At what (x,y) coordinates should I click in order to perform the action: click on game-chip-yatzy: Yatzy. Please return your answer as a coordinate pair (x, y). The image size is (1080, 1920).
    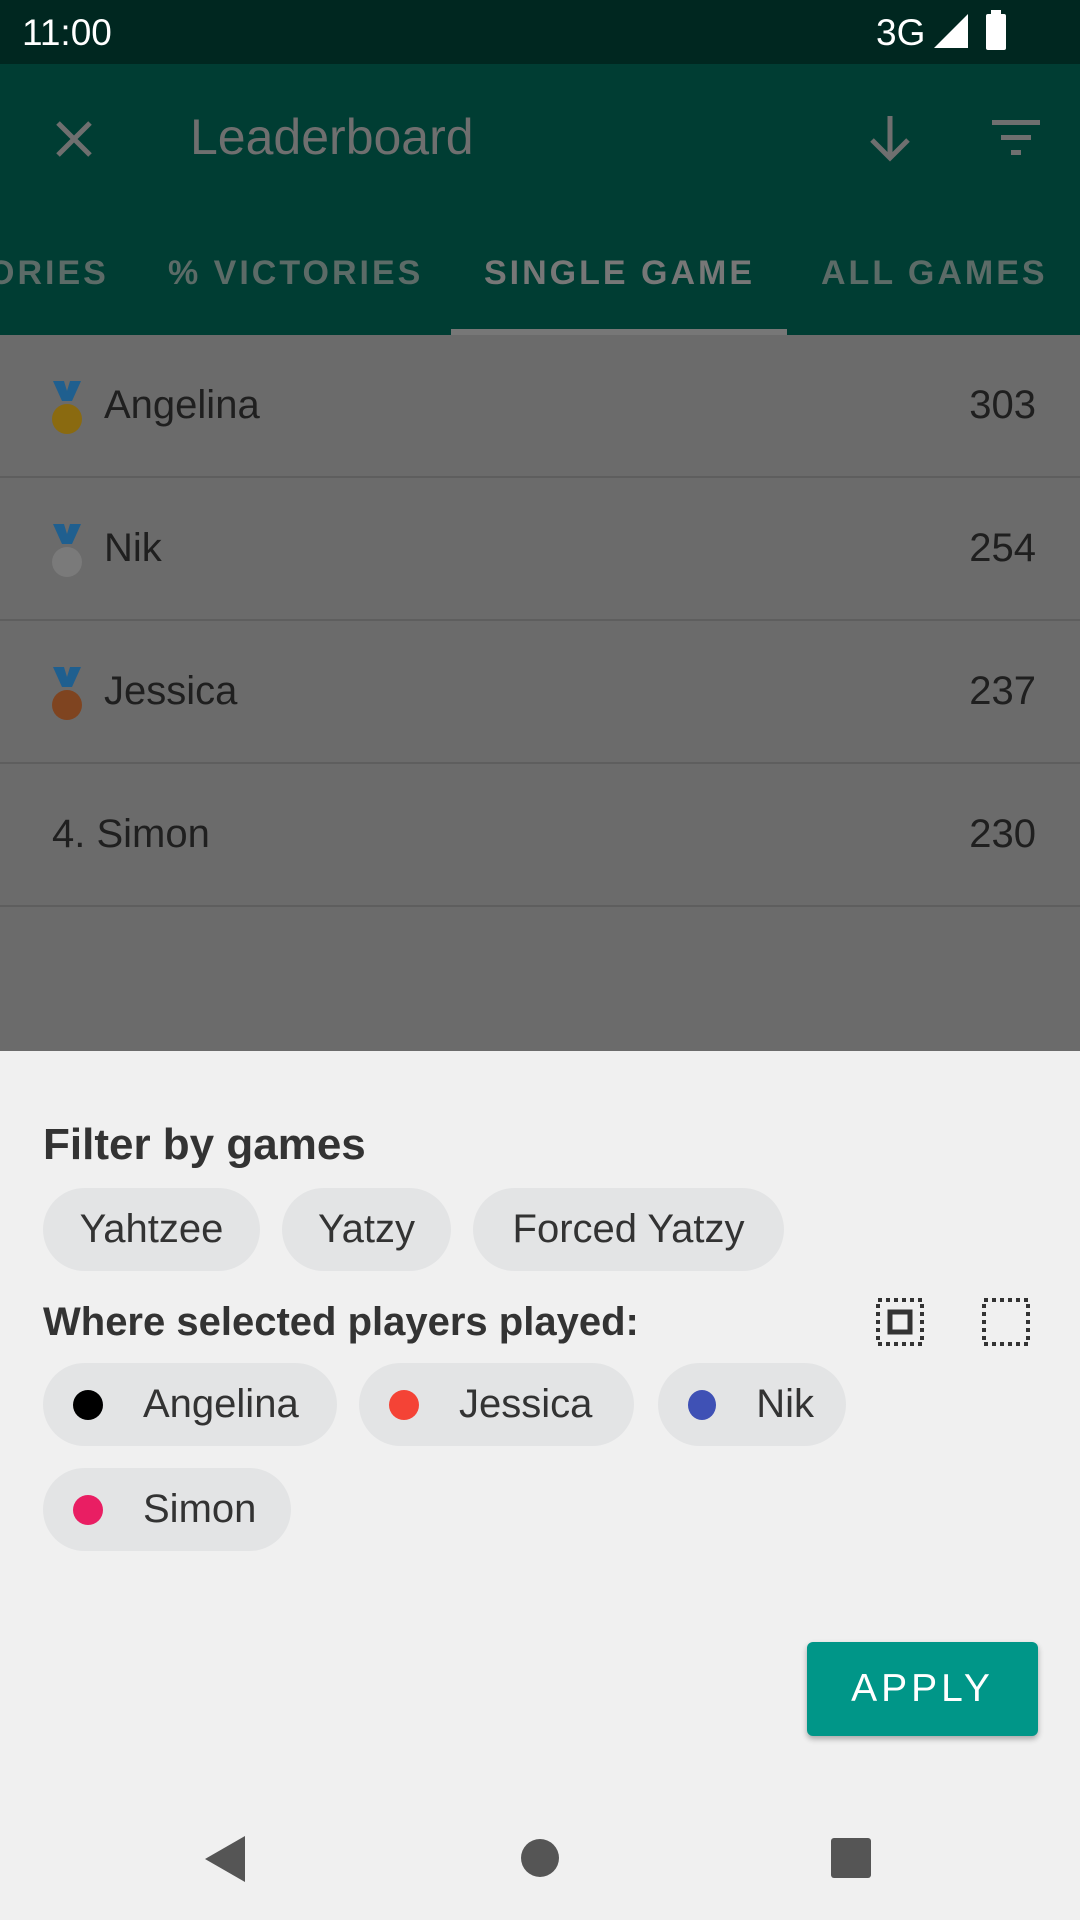
    Looking at the image, I should click on (366, 1229).